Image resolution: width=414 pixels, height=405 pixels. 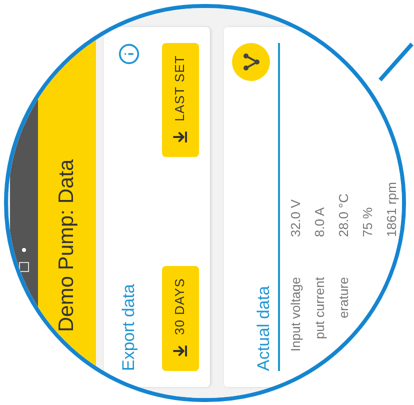 I want to click on data-value: 75 %, so click(x=367, y=222).